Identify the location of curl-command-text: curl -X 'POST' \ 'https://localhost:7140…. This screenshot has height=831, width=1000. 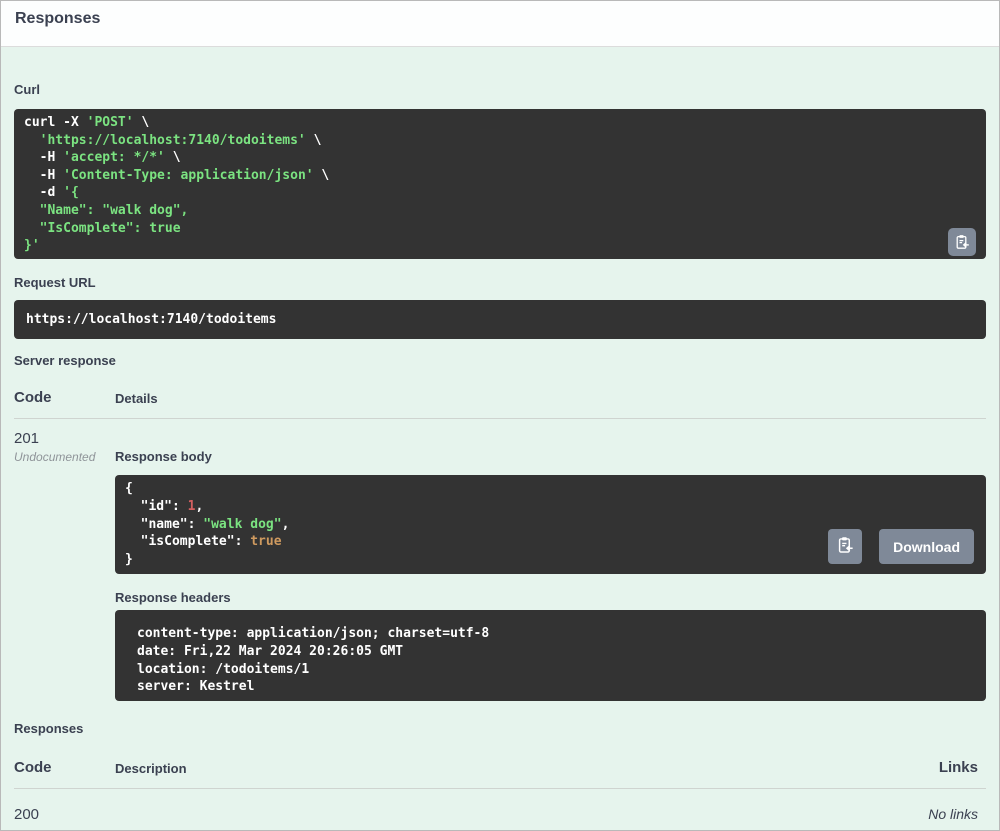
(177, 184).